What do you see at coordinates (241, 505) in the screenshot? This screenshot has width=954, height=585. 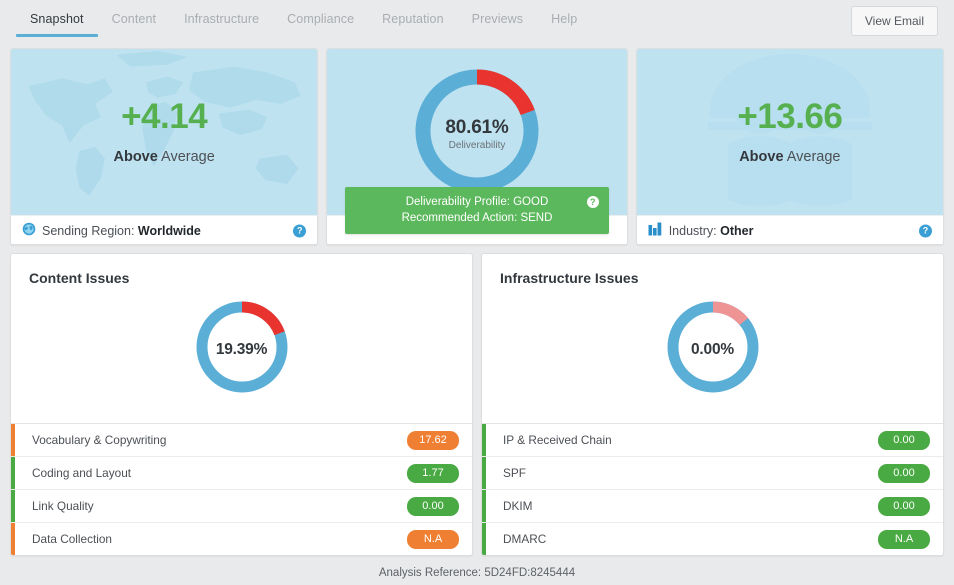 I see `table-row: Link Quality 0.00` at bounding box center [241, 505].